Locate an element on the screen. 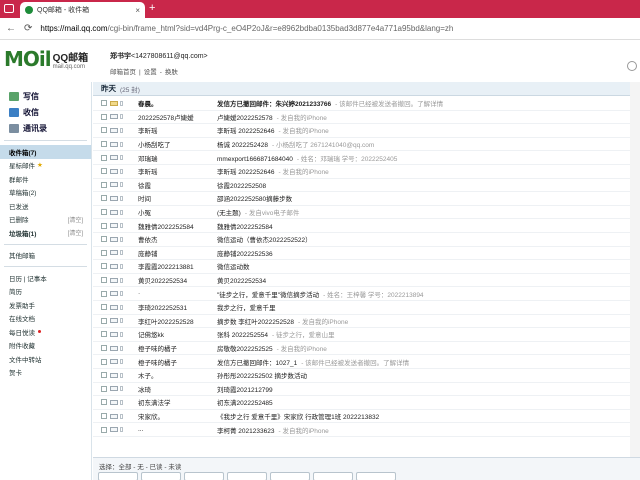  mail-row: 宋家欣。 《我步之行 爱意千里》宋家欣 行政管理1班 2022213832 is located at coordinates (366, 417).